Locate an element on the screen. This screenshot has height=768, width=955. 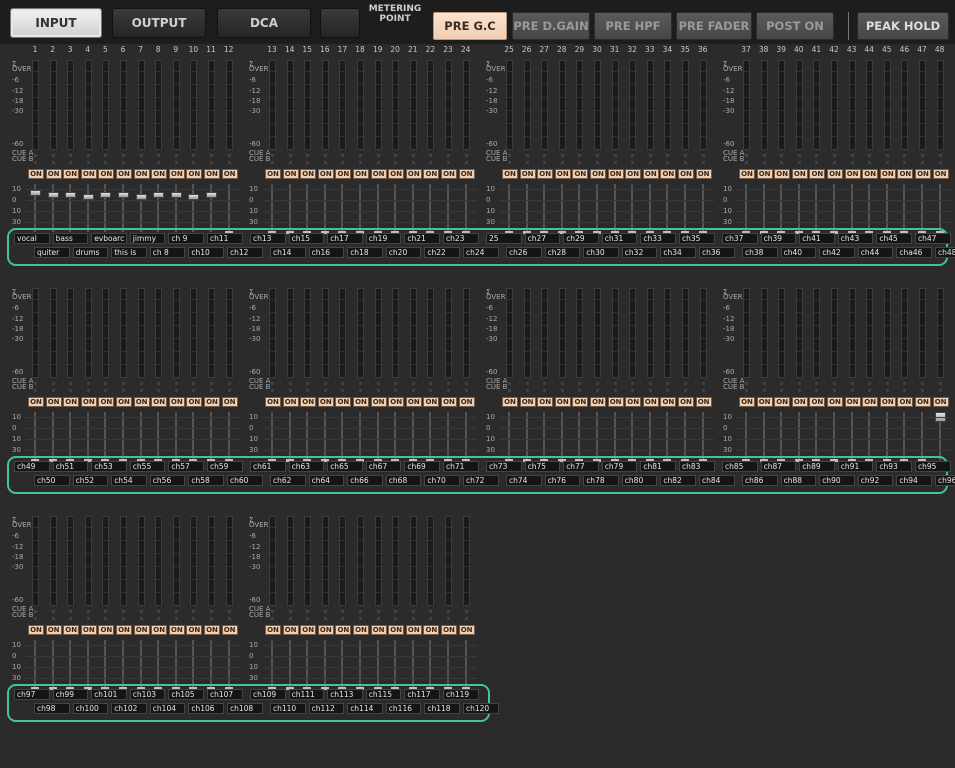
channel-name-label: ch107 is located at coordinates (225, 694).